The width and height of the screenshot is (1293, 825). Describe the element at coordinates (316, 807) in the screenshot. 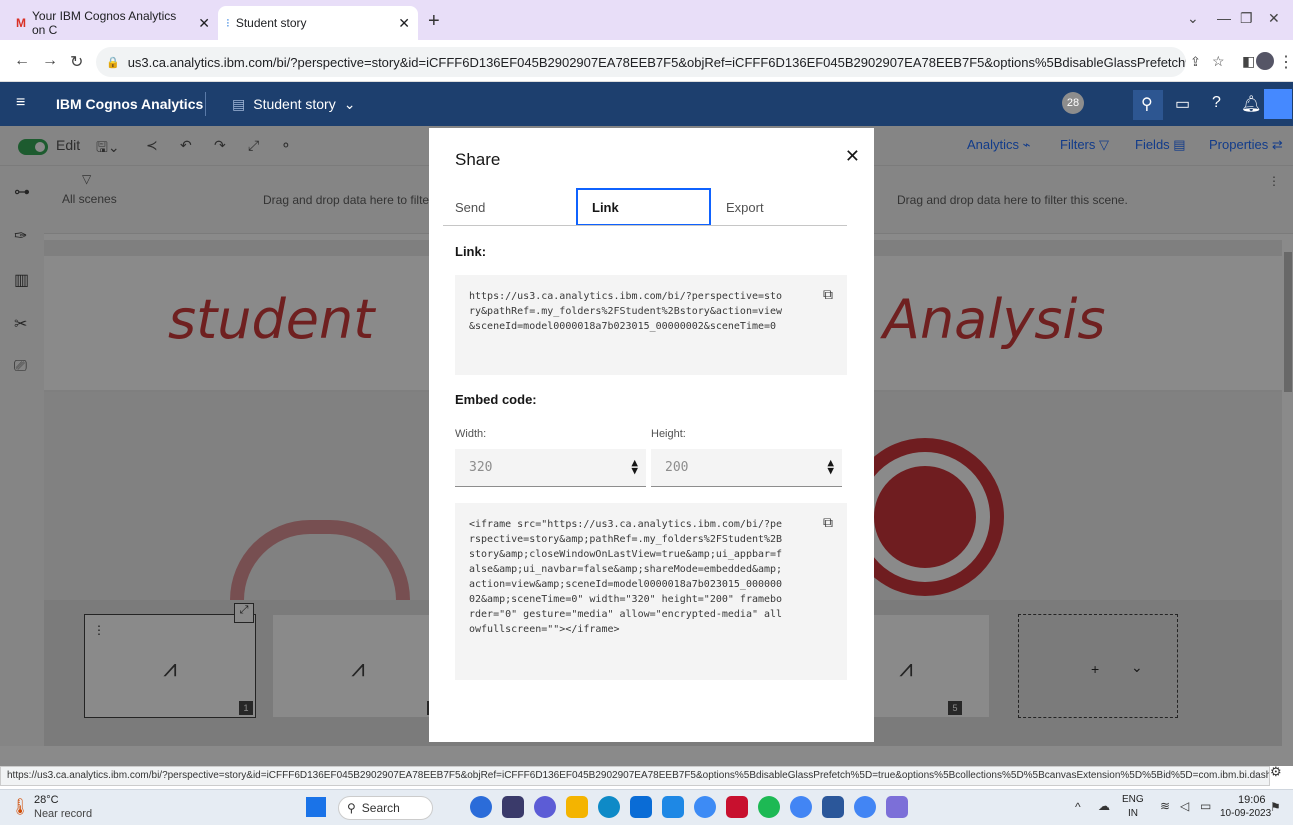

I see `windows-start-icon` at that location.